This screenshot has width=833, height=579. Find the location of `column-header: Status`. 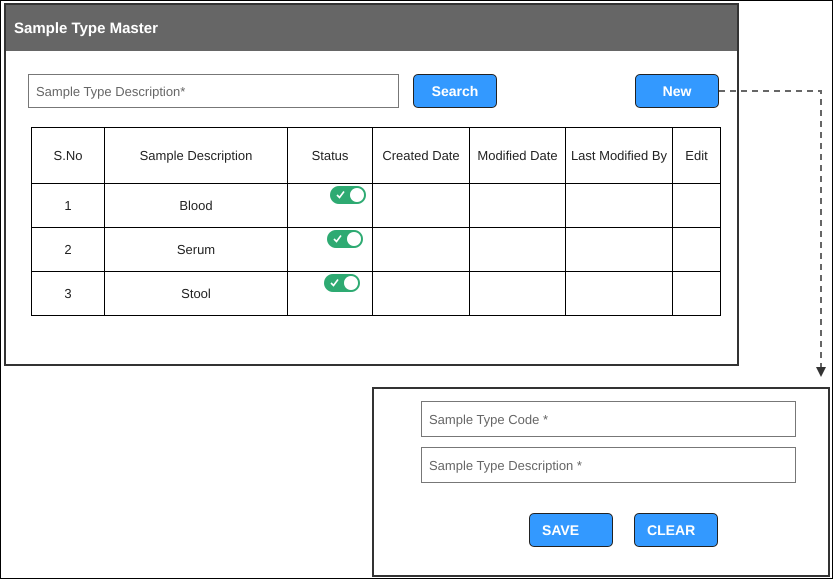

column-header: Status is located at coordinates (330, 155).